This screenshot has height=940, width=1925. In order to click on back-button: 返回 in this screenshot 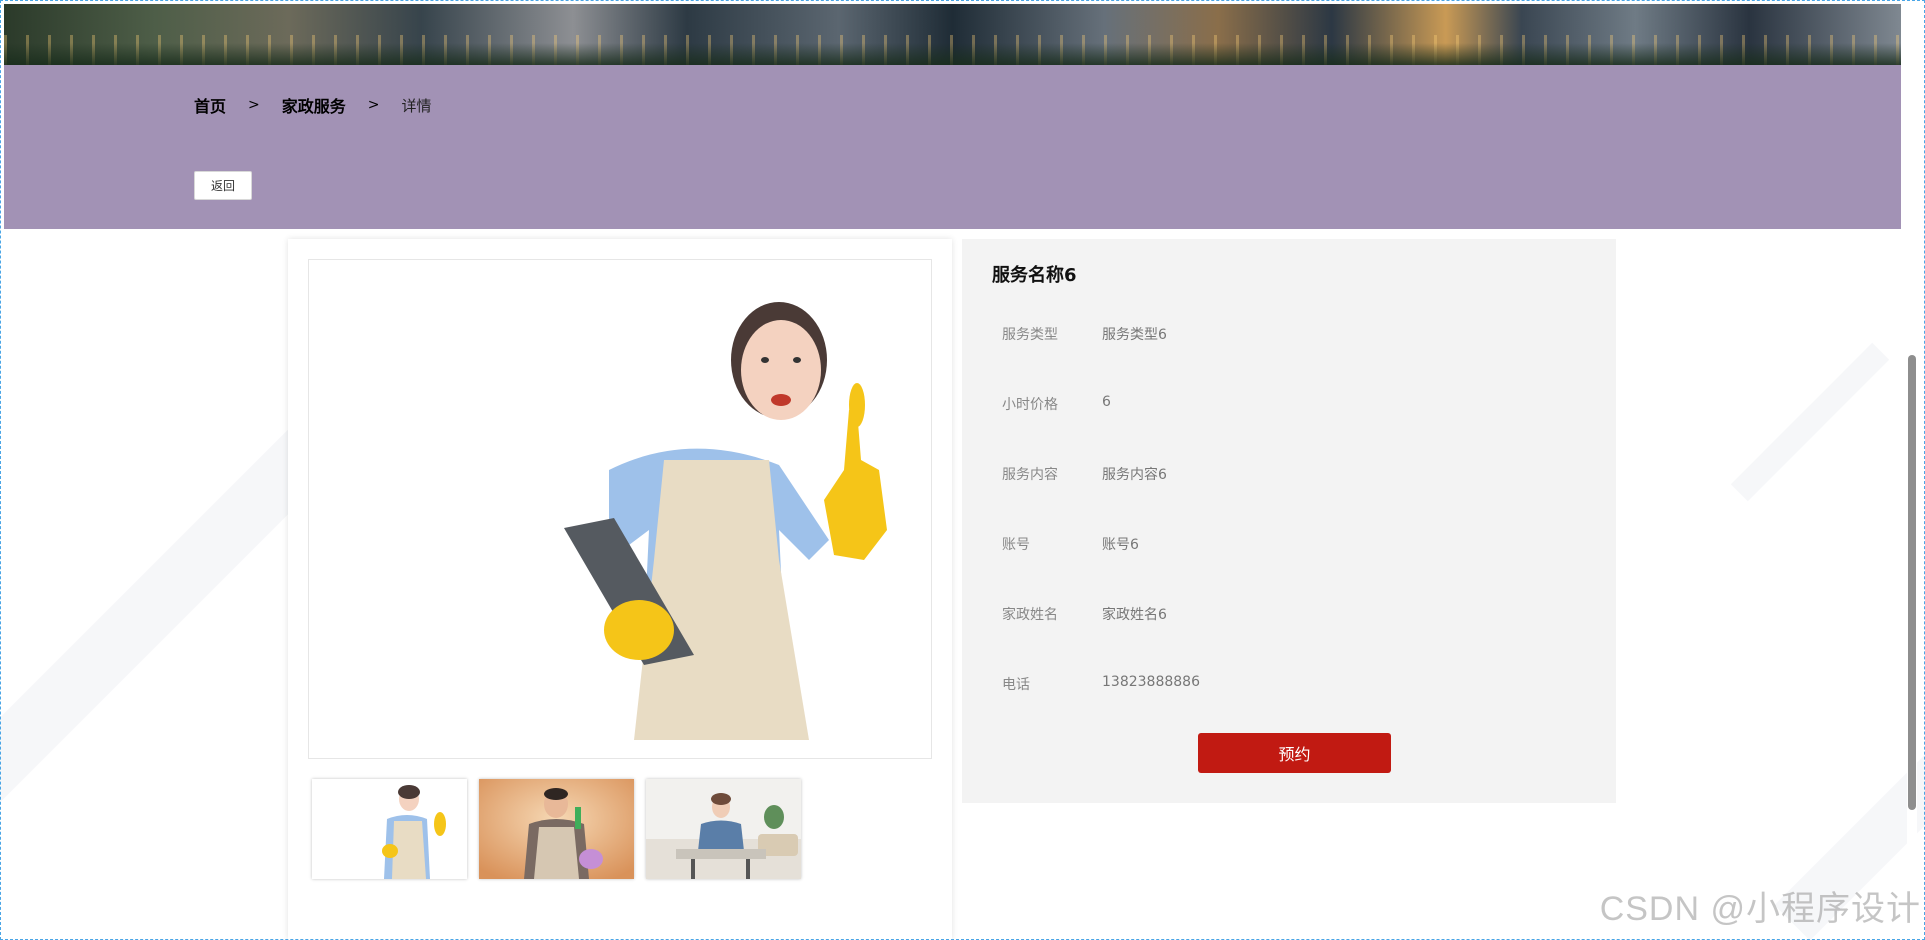, I will do `click(223, 185)`.